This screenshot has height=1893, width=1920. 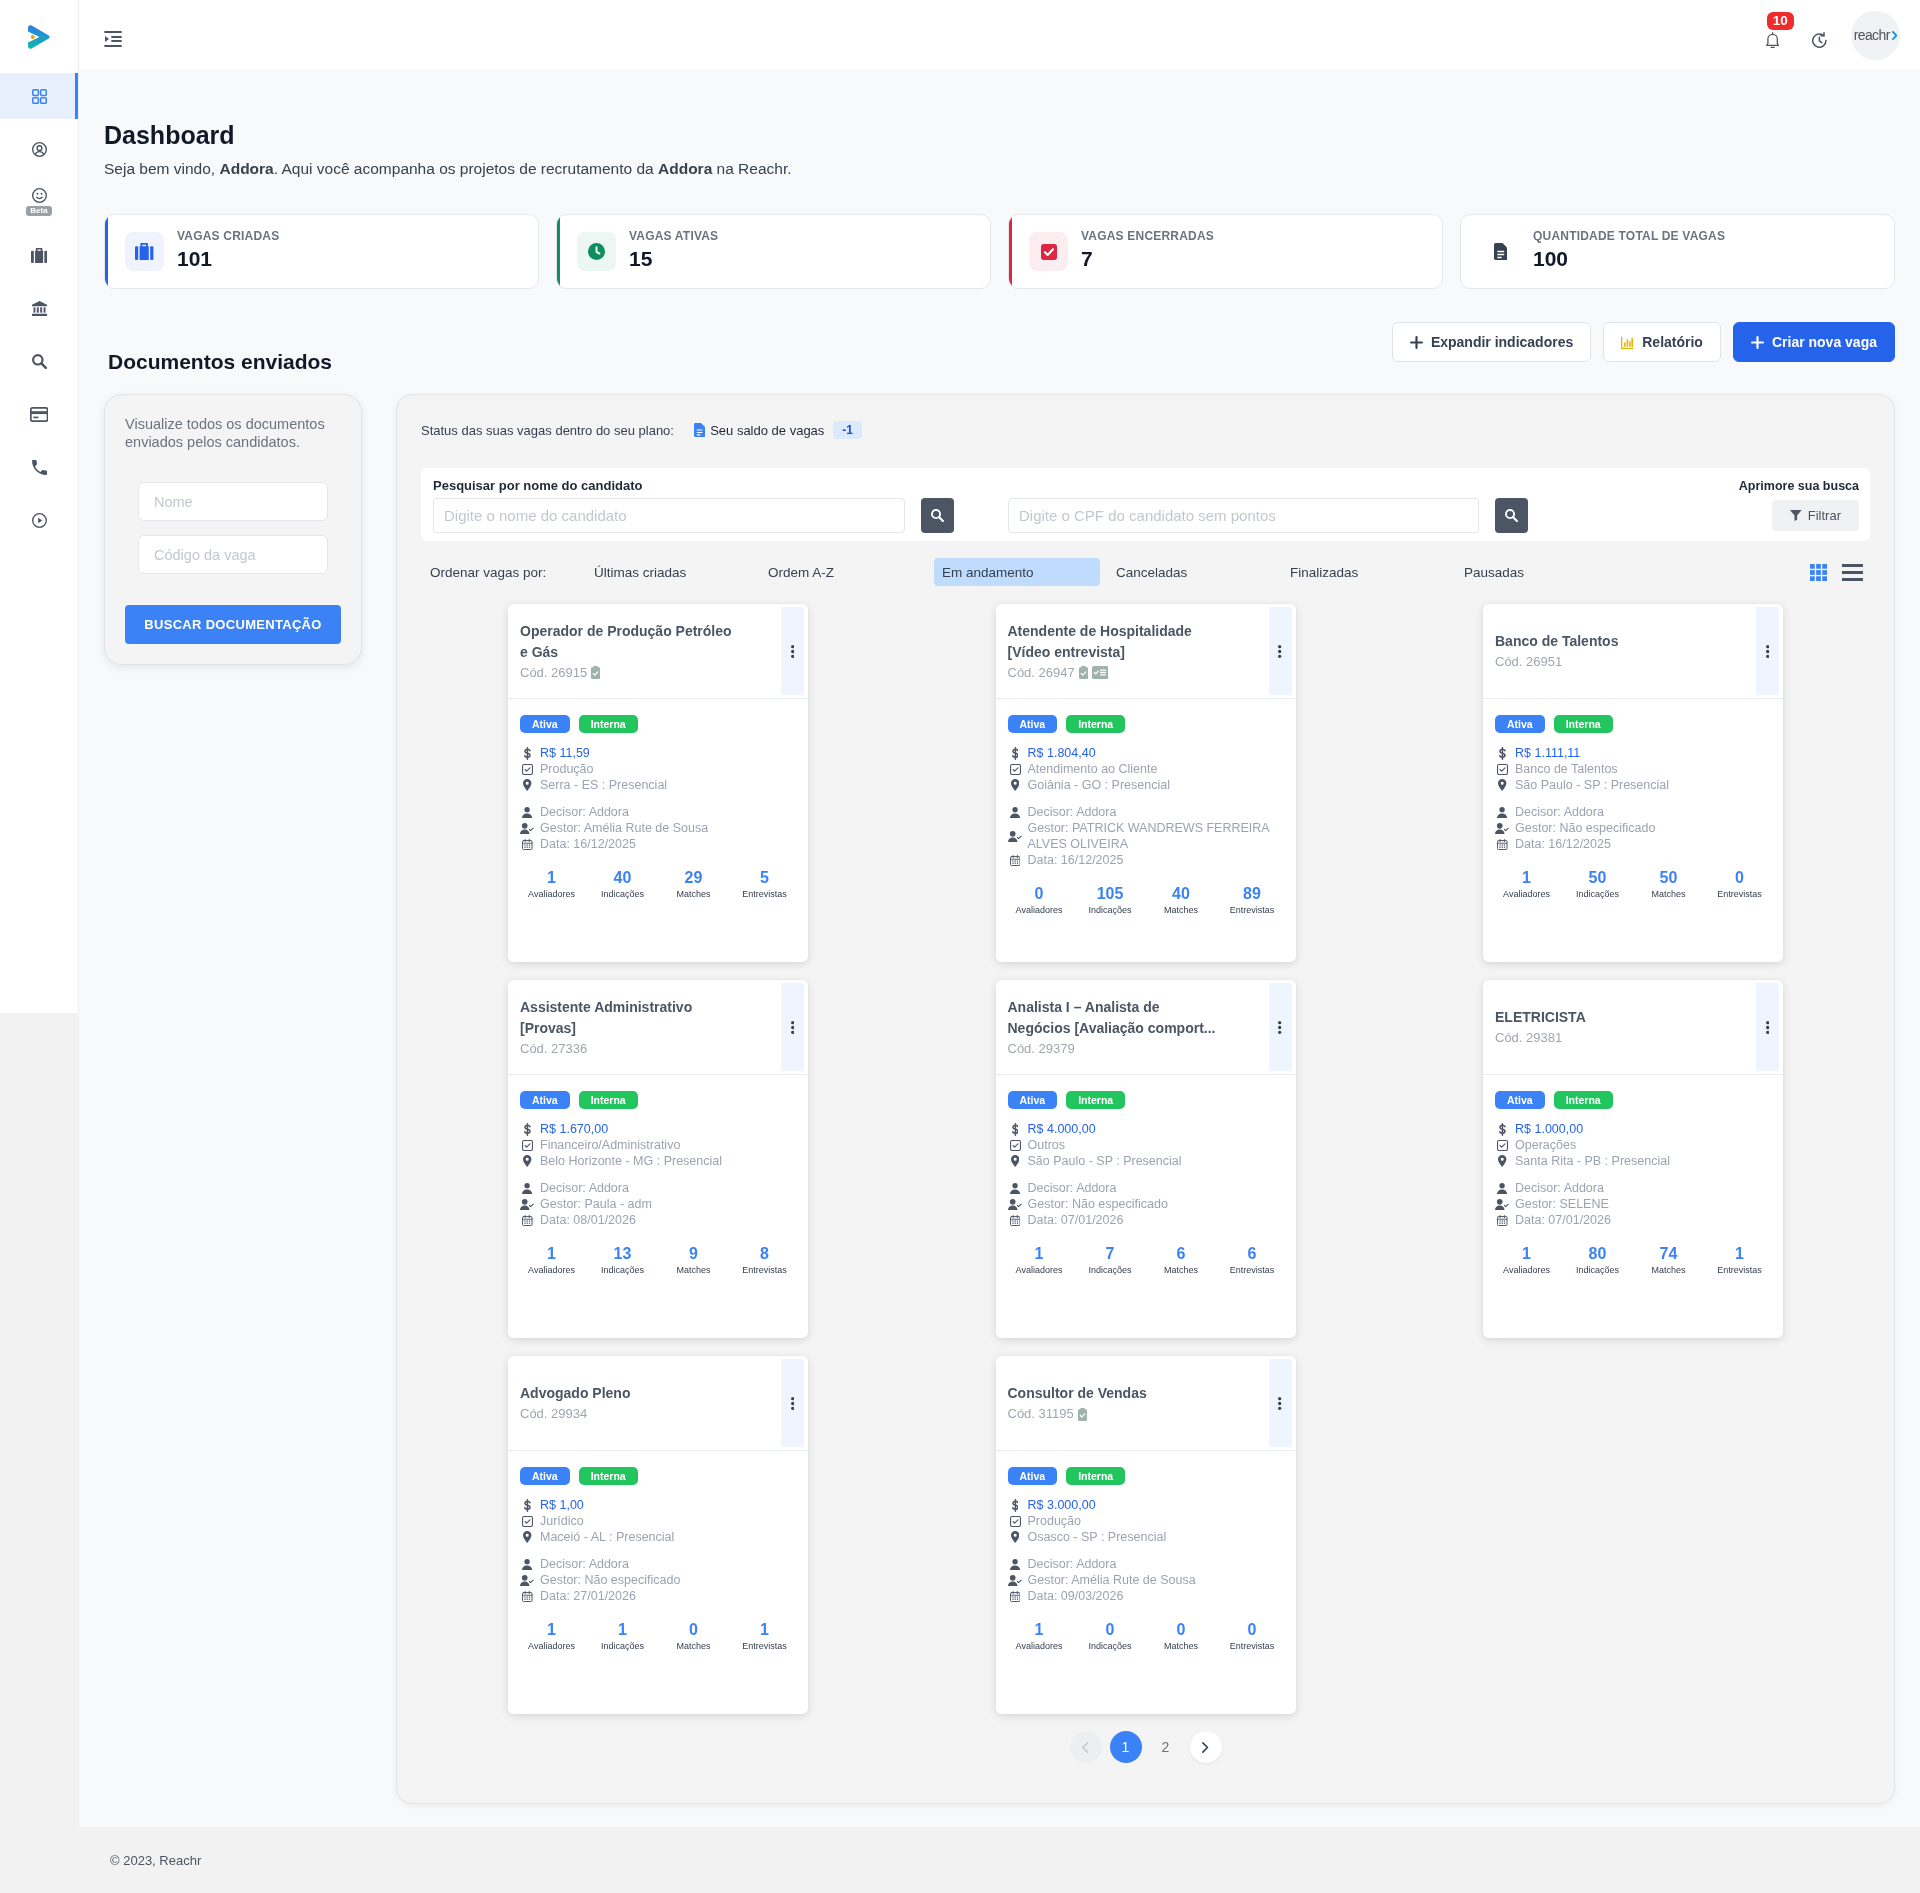 I want to click on location-text: Belo Horizonte - MG : Presencial, so click(x=631, y=1161).